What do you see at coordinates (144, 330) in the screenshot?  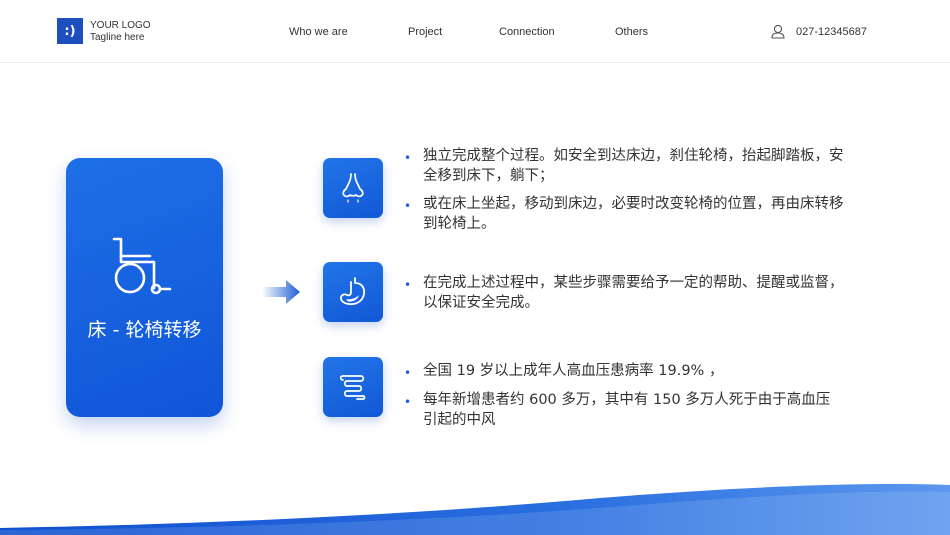 I see `card-title: 床 - 轮椅转移` at bounding box center [144, 330].